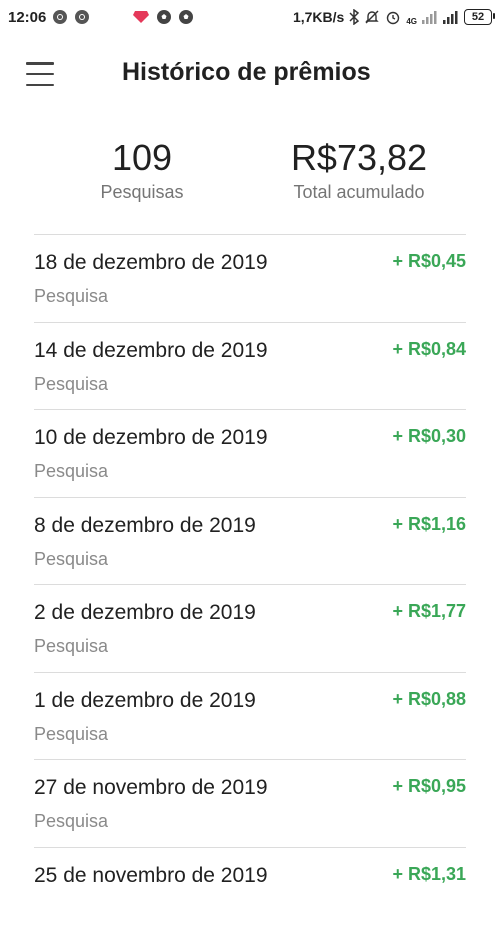 The image size is (500, 934). Describe the element at coordinates (101, 17) in the screenshot. I see `status-left: 12:06` at that location.